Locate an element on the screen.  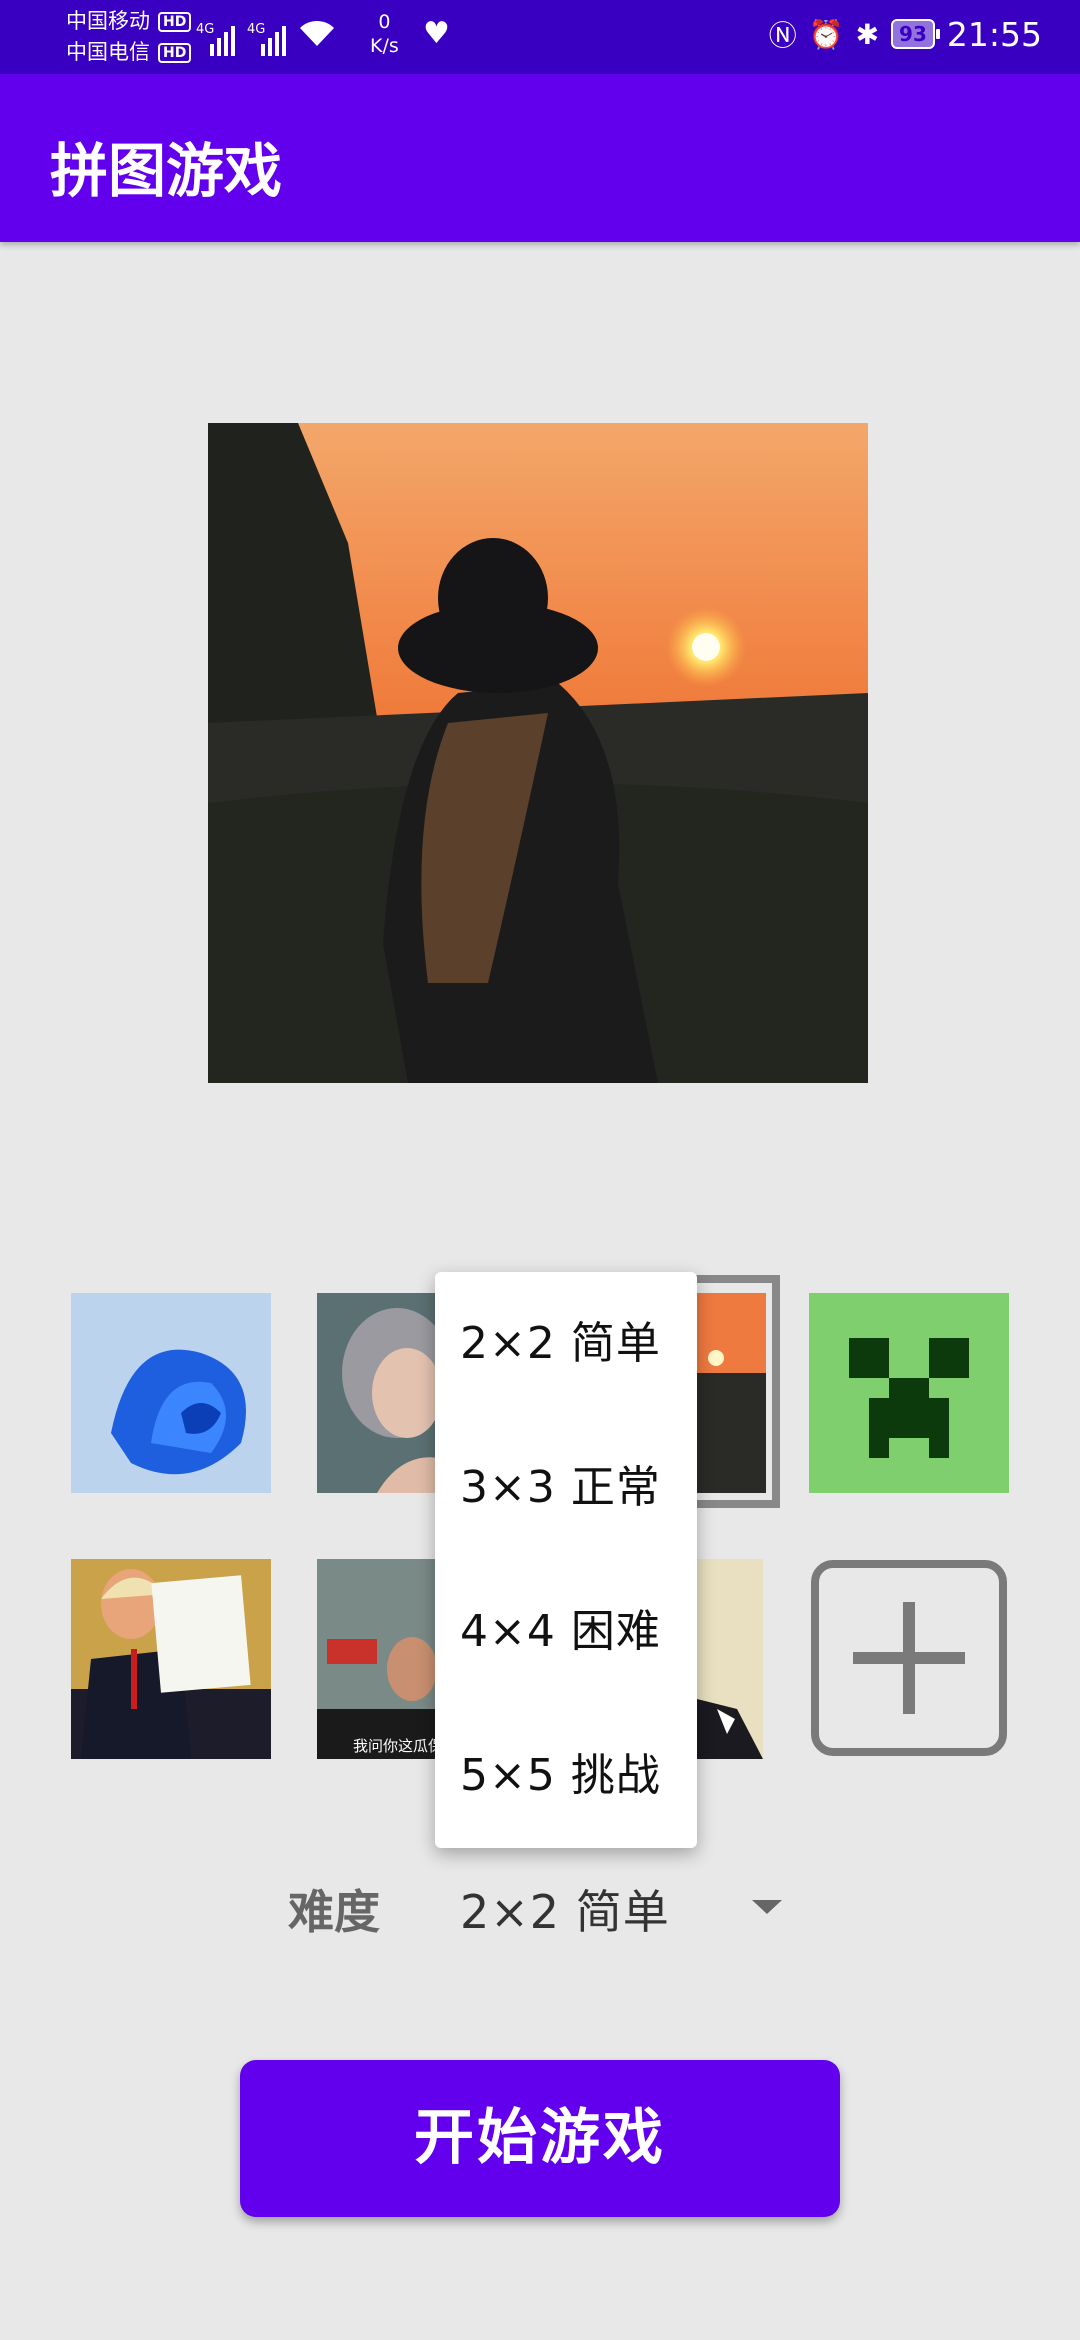
system-icons: Ⓝ ⏰ ✱ 93 21:55 is located at coordinates (905, 34).